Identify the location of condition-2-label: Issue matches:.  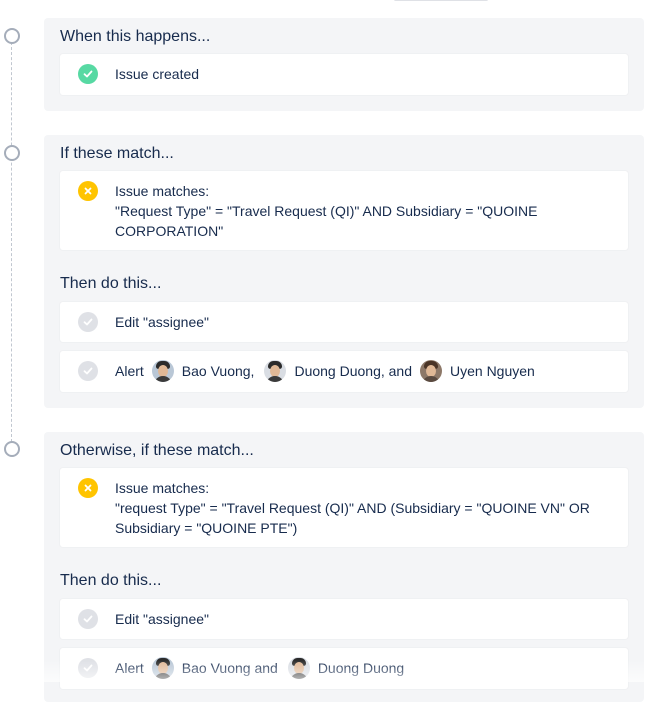
(162, 488).